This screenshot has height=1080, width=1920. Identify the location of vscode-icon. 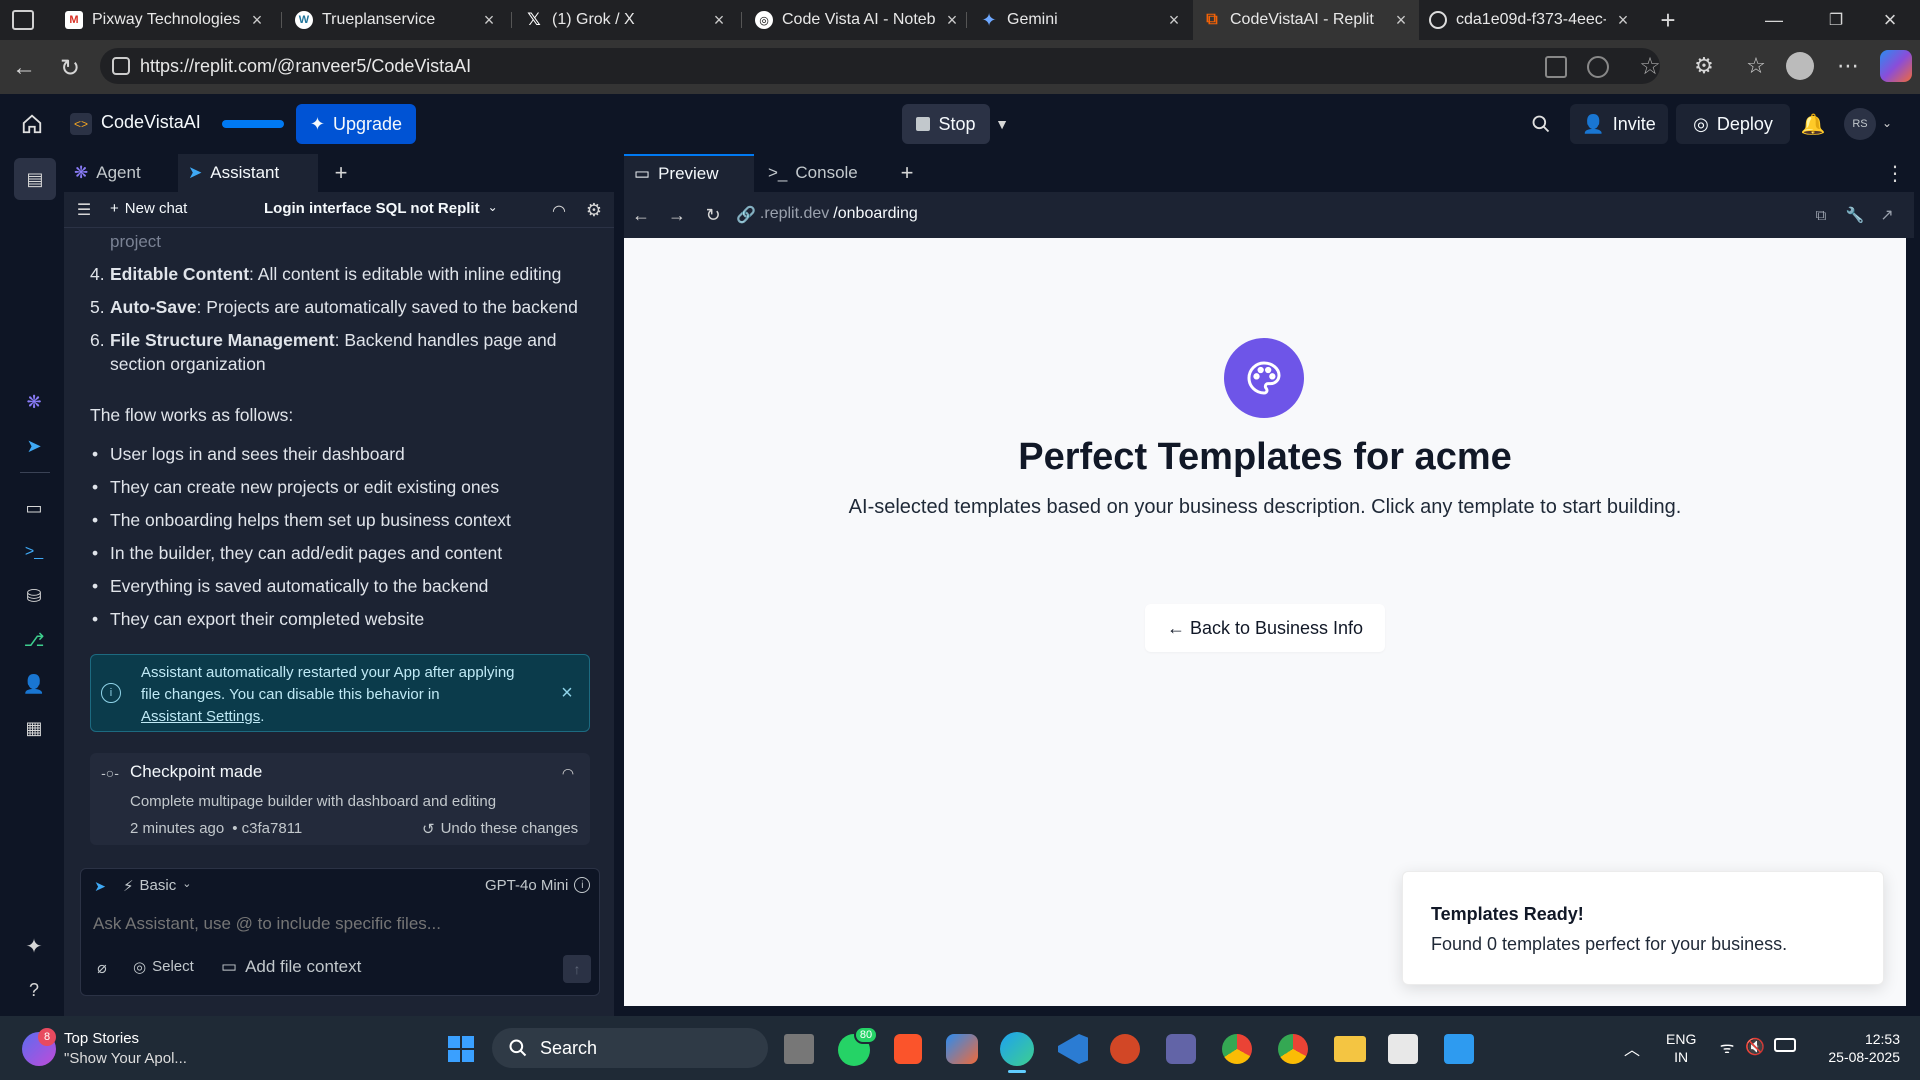
(1073, 1049).